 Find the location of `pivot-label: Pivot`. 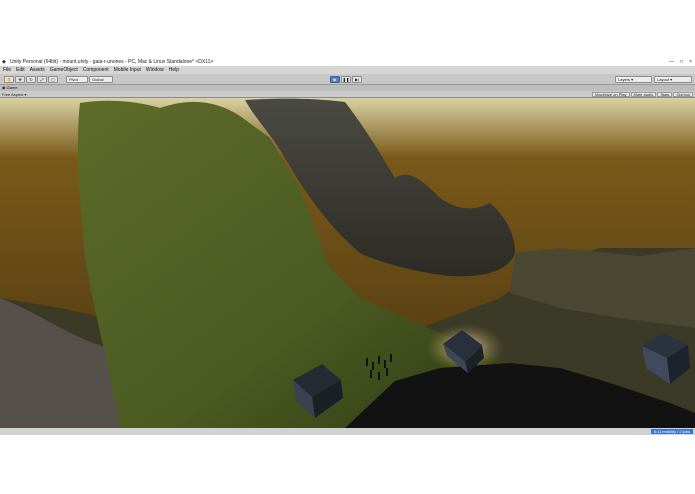

pivot-label: Pivot is located at coordinates (73, 79).